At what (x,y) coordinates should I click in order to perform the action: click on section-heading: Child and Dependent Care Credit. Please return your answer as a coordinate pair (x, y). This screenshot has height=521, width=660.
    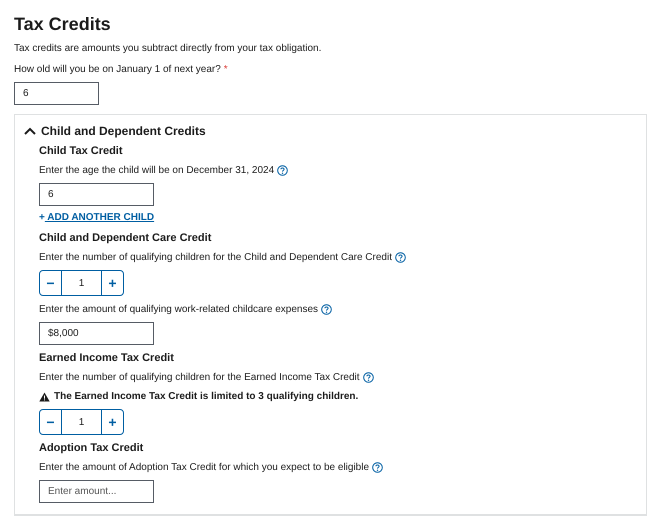
    Looking at the image, I should click on (125, 238).